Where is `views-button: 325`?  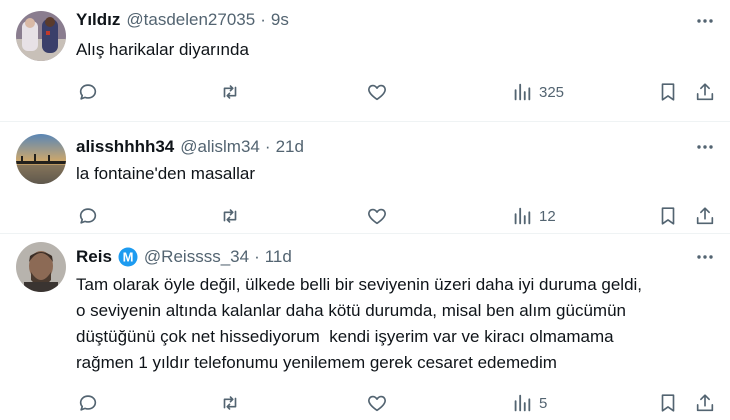 views-button: 325 is located at coordinates (537, 92).